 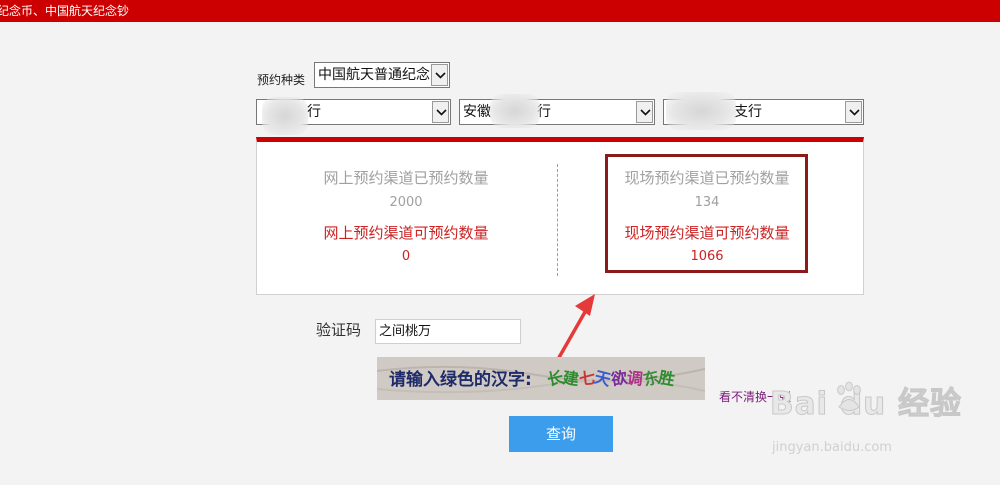 I want to click on query-button: 查询, so click(x=561, y=434).